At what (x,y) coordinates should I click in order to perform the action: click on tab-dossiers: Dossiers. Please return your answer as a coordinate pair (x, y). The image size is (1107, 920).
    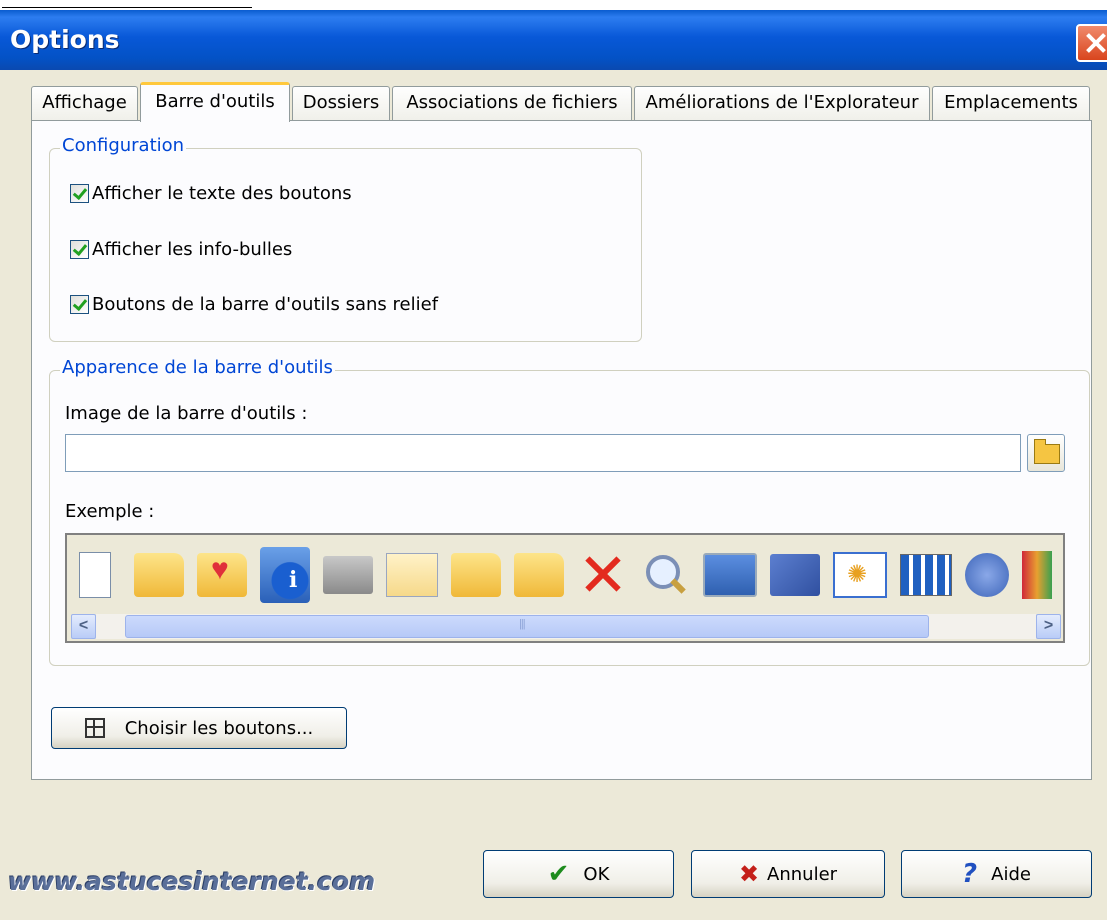
    Looking at the image, I should click on (341, 103).